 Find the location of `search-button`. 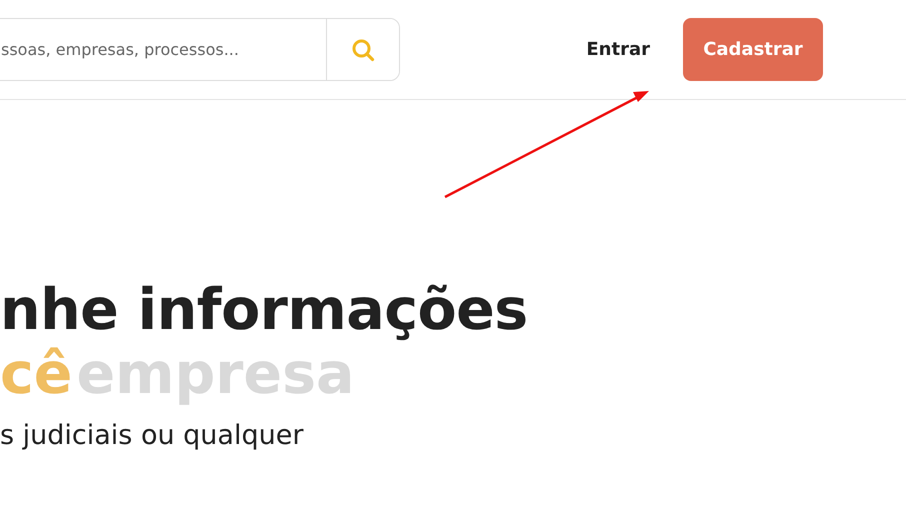

search-button is located at coordinates (362, 49).